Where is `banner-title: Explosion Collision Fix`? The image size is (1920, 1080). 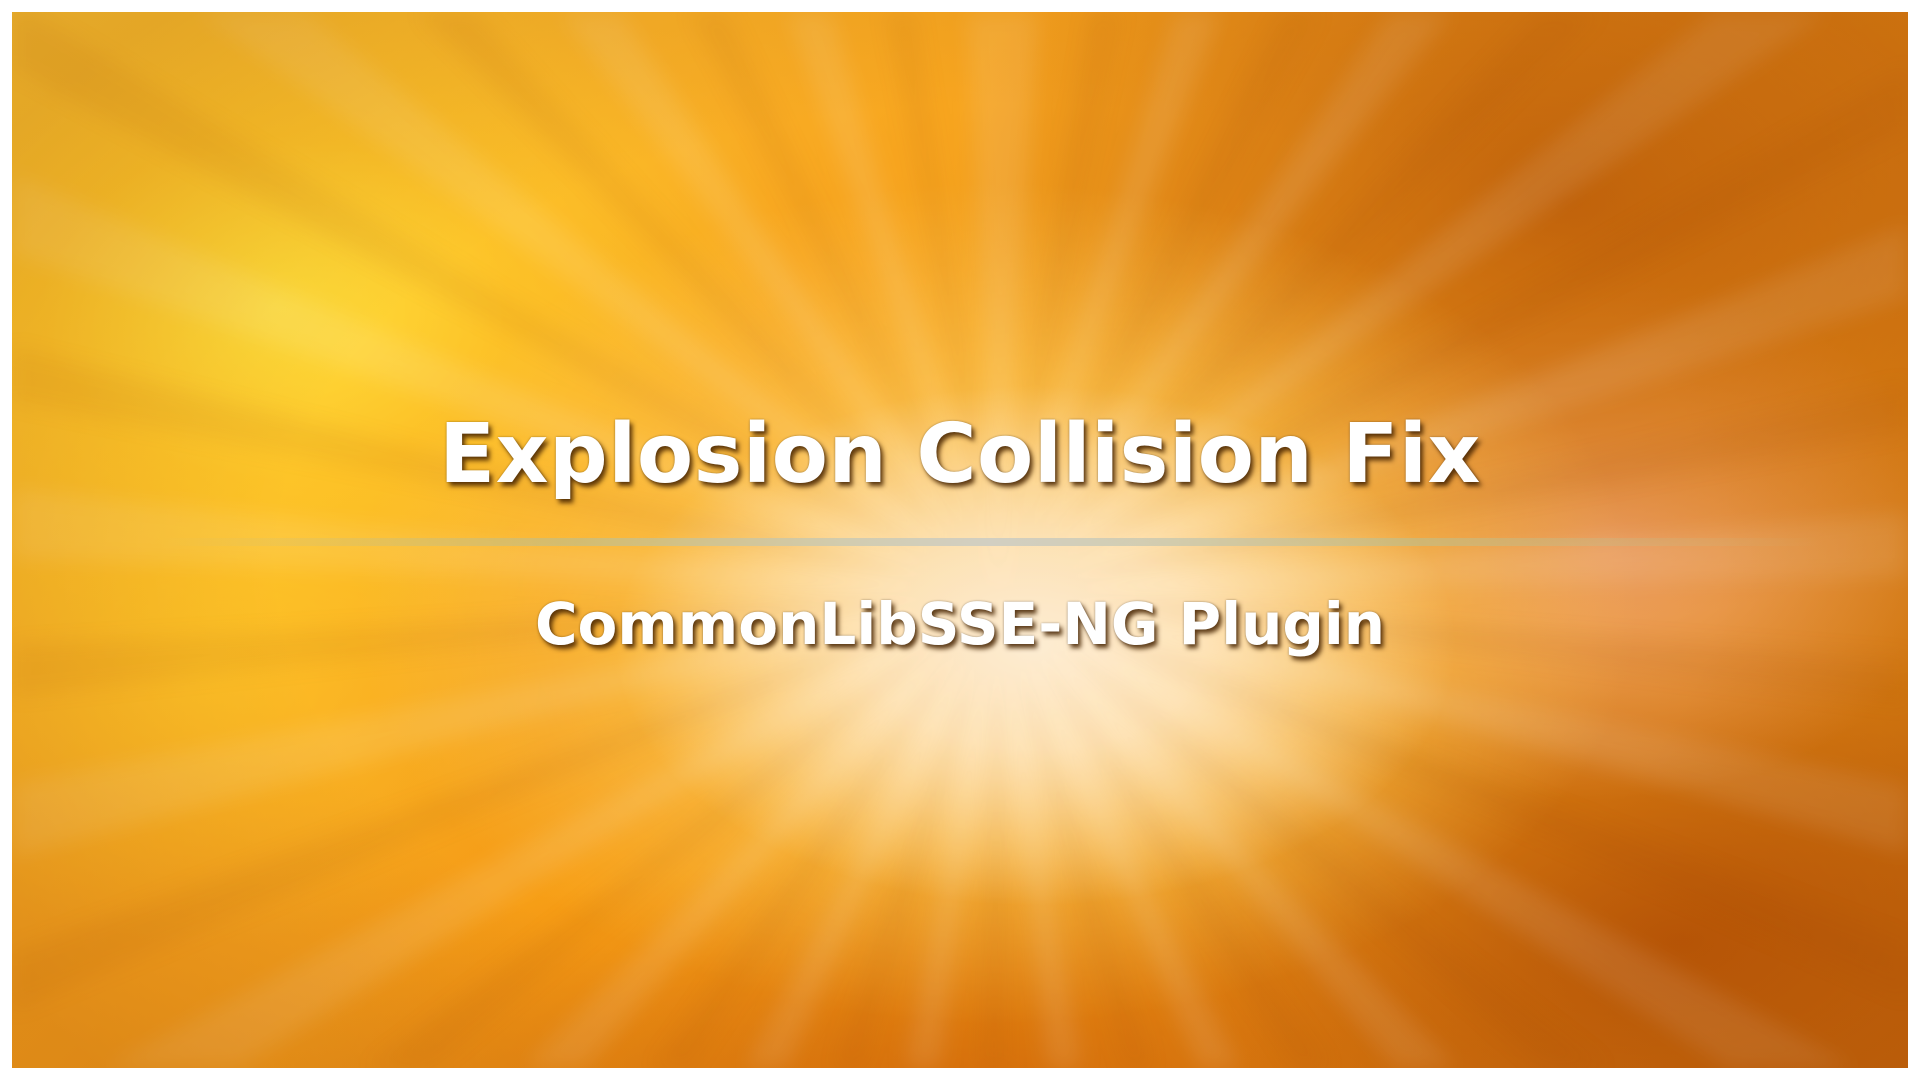
banner-title: Explosion Collision Fix is located at coordinates (960, 454).